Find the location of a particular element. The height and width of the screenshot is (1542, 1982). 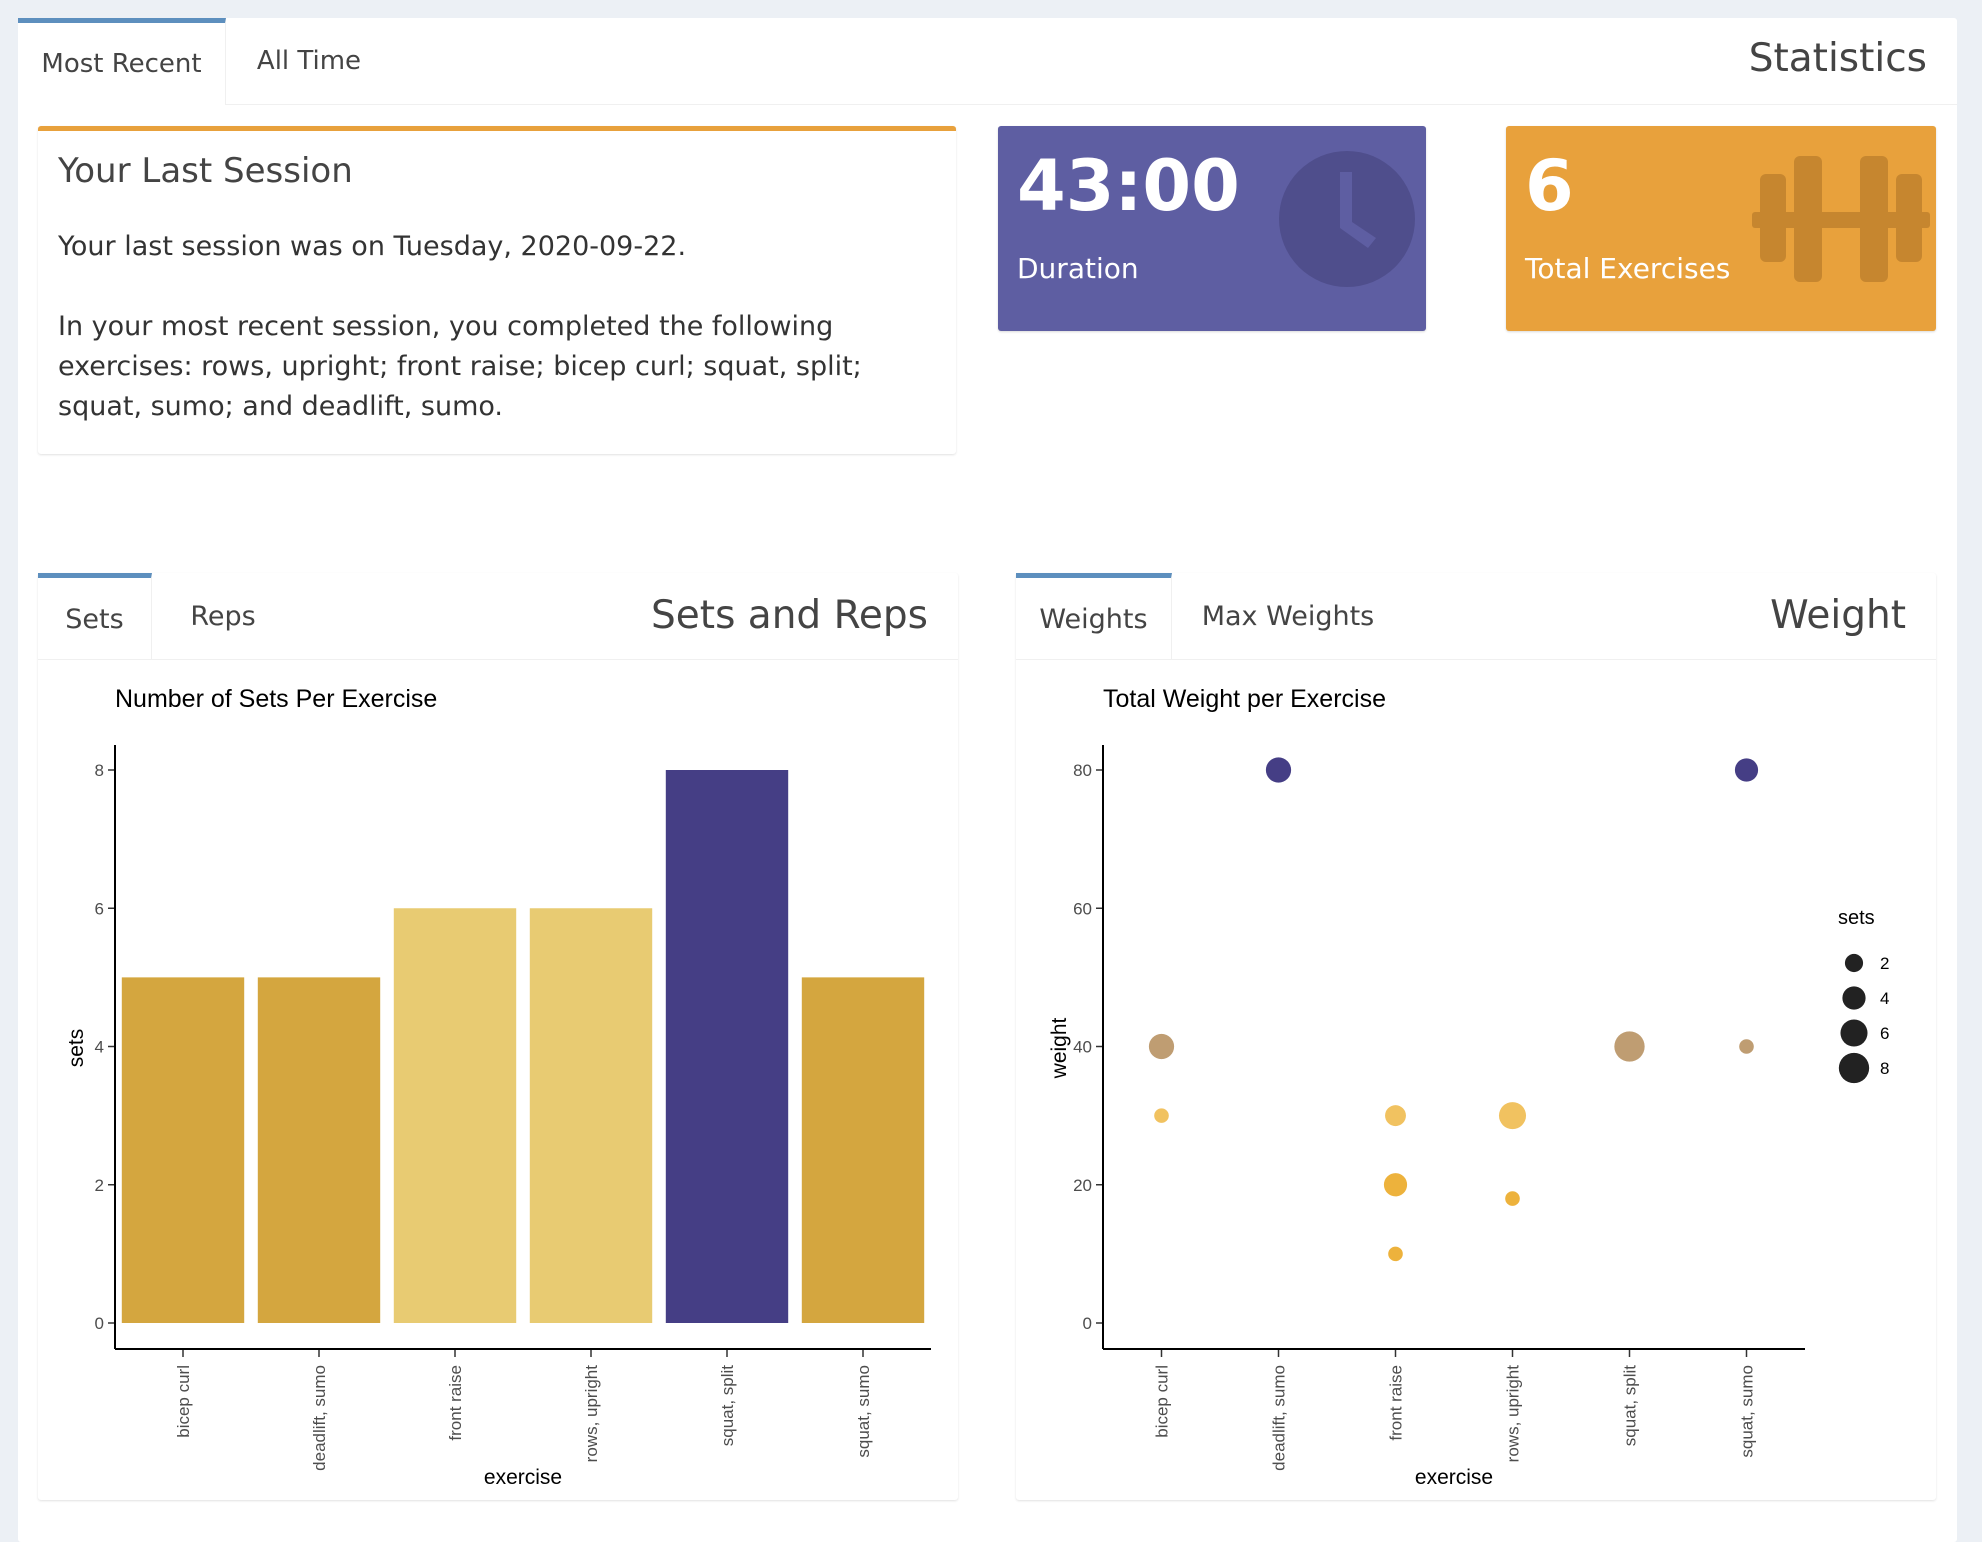

bar-deadlift-sumo is located at coordinates (319, 1150).